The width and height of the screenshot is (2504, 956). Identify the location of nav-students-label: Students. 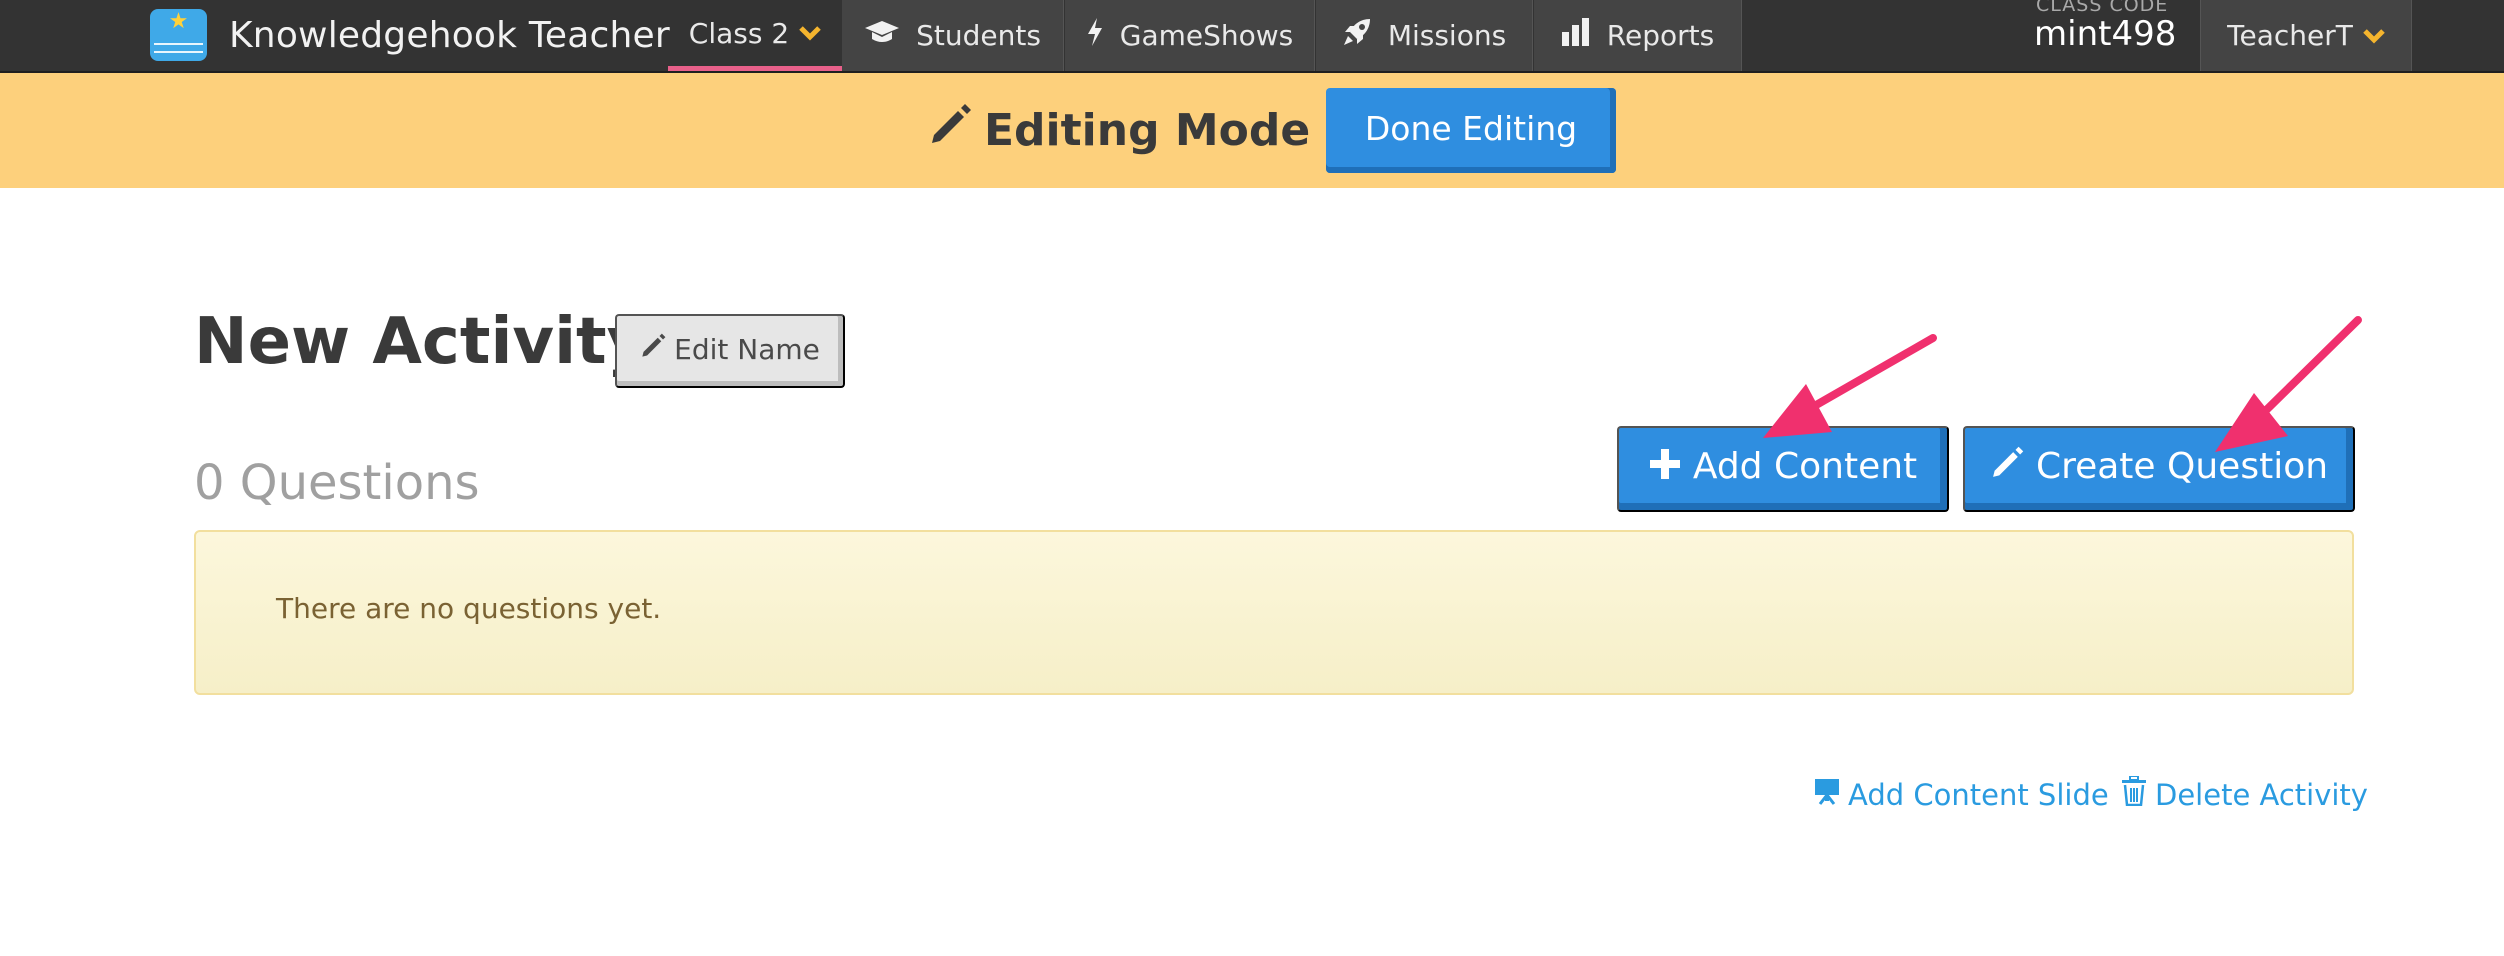
(978, 35).